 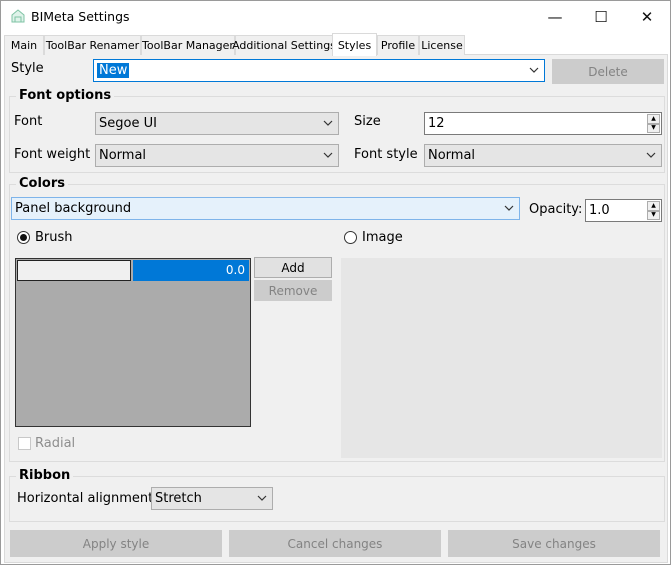 What do you see at coordinates (354, 44) in the screenshot?
I see `tab-styles: Styles` at bounding box center [354, 44].